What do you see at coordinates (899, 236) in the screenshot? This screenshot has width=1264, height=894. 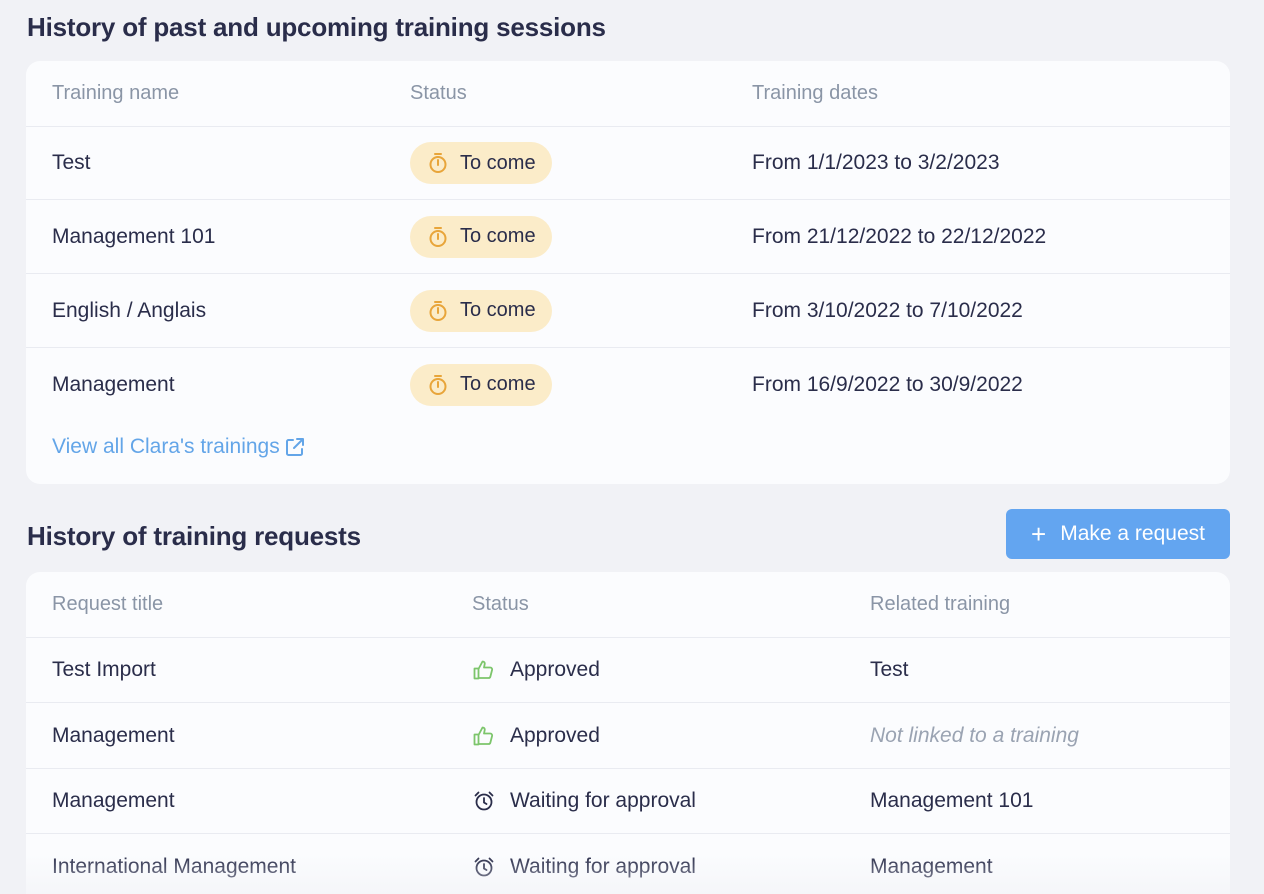 I see `training-dates: From 21/12/2022 to 22/12/2022` at bounding box center [899, 236].